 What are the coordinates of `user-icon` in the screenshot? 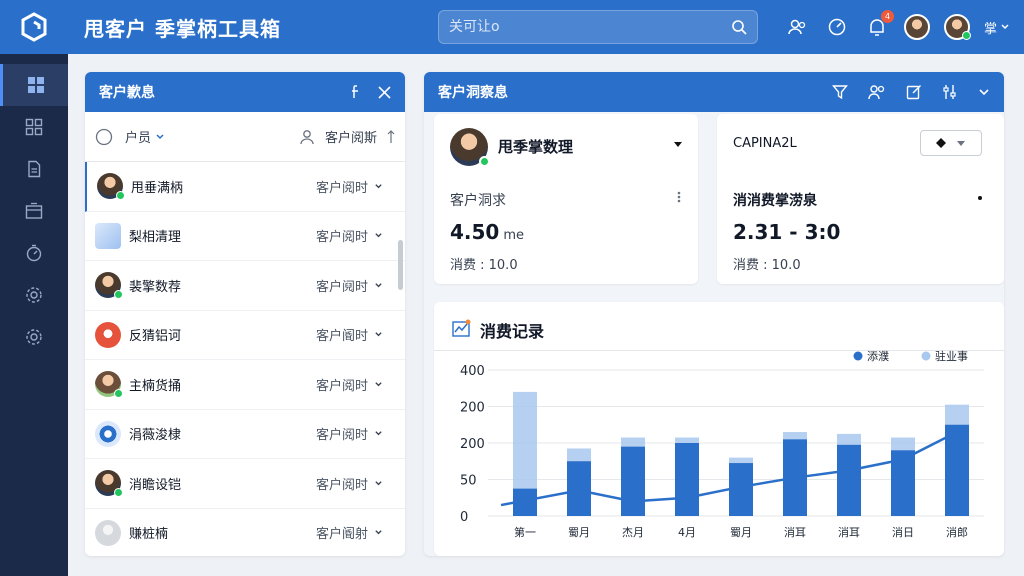 It's located at (307, 136).